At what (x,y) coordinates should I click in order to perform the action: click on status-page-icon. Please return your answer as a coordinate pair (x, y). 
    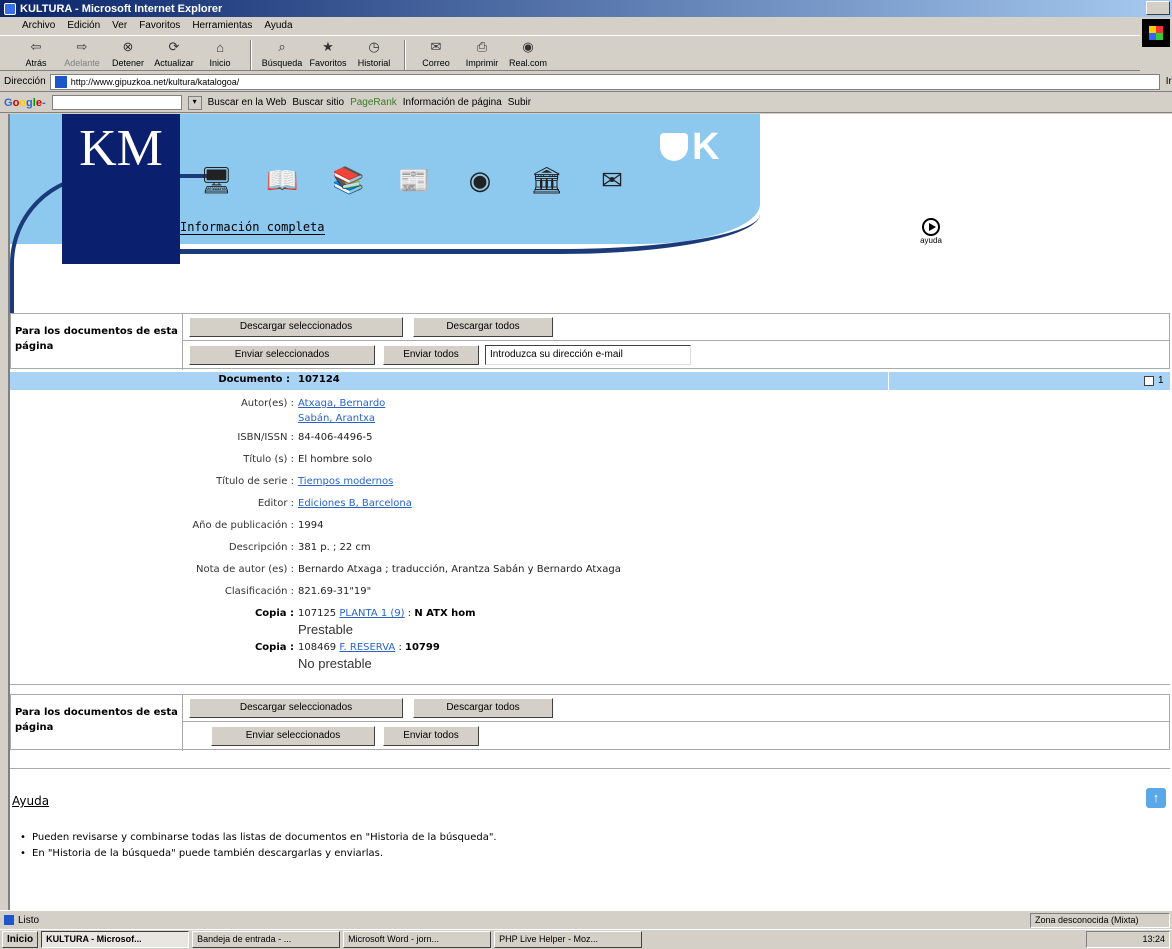
    Looking at the image, I should click on (9, 920).